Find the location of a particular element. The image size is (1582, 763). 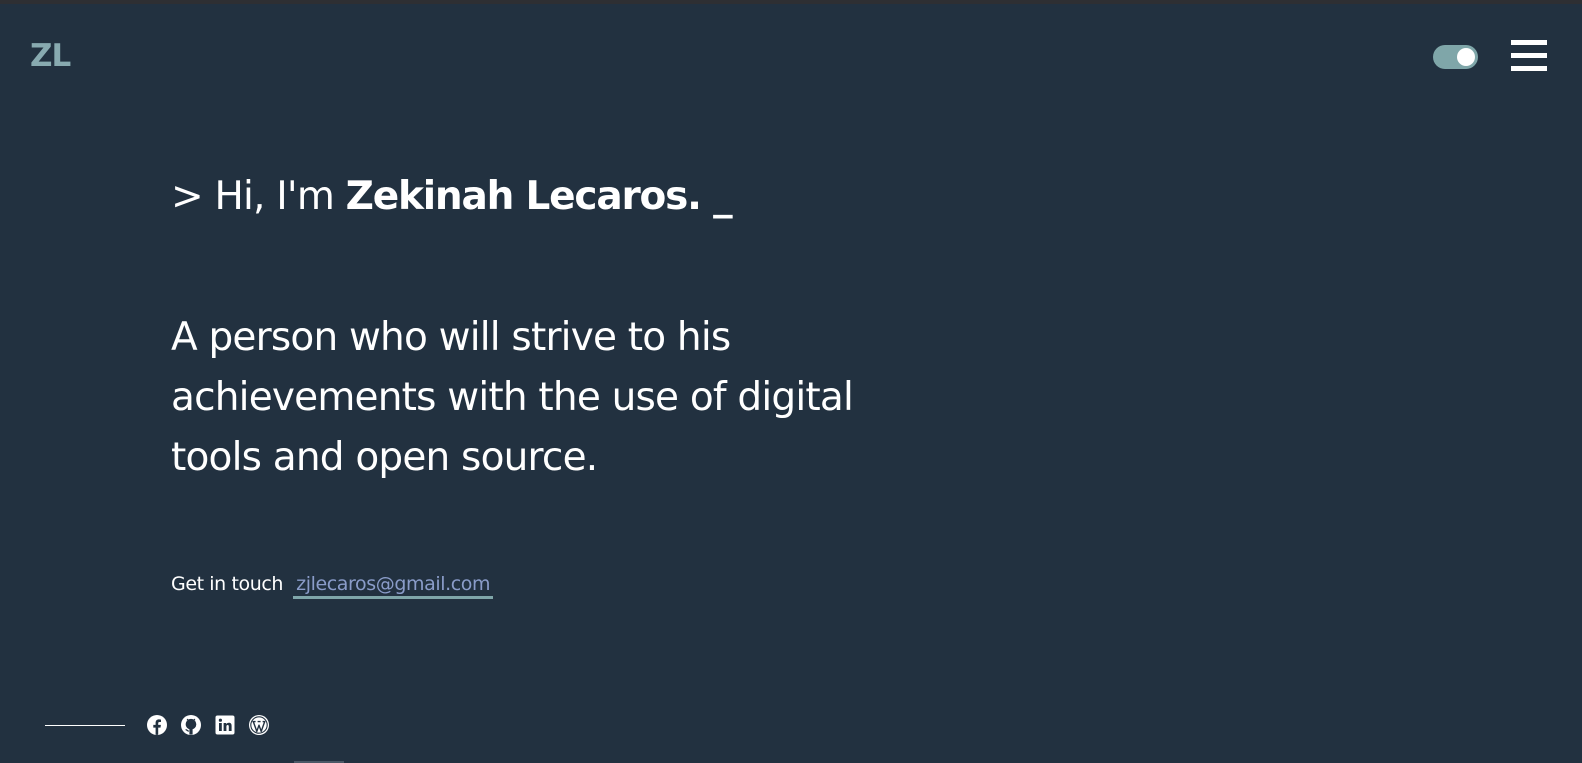

linkedin-icon is located at coordinates (225, 725).